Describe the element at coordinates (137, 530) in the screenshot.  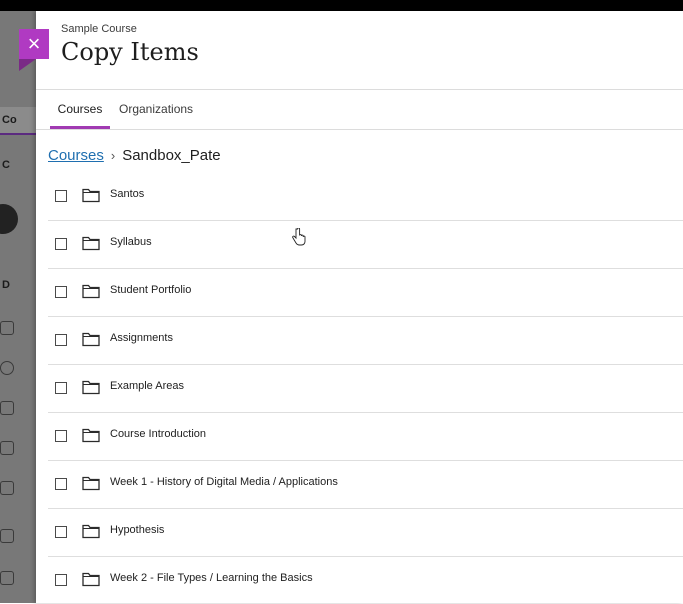
I see `item-label: Hypothesis` at that location.